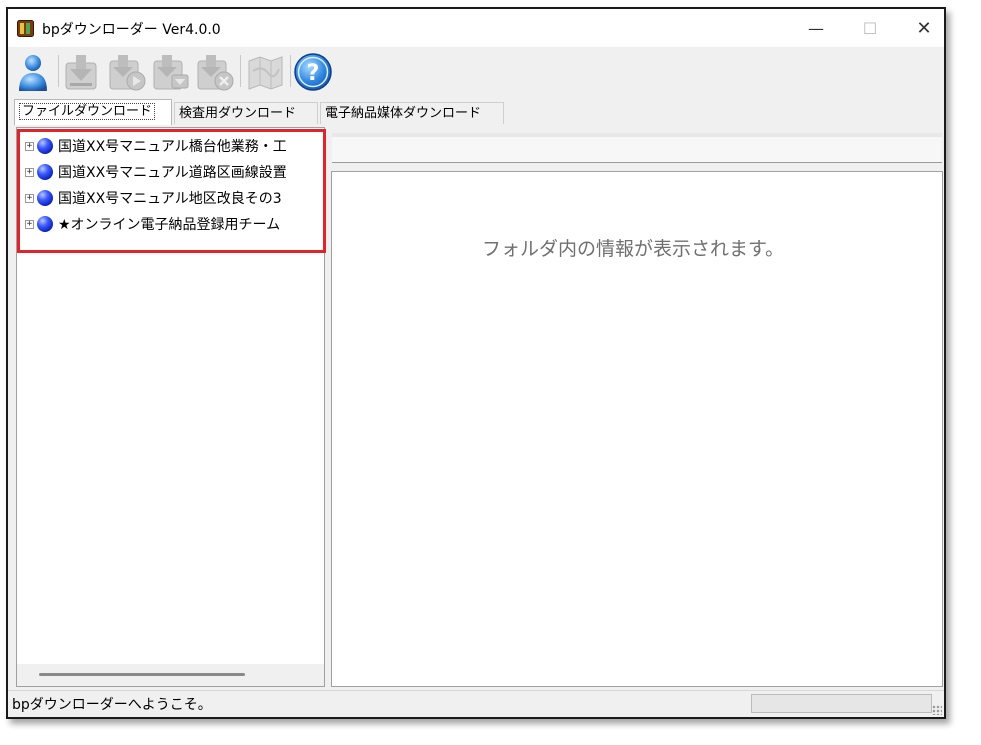  I want to click on horizontal-scrollbar, so click(170, 675).